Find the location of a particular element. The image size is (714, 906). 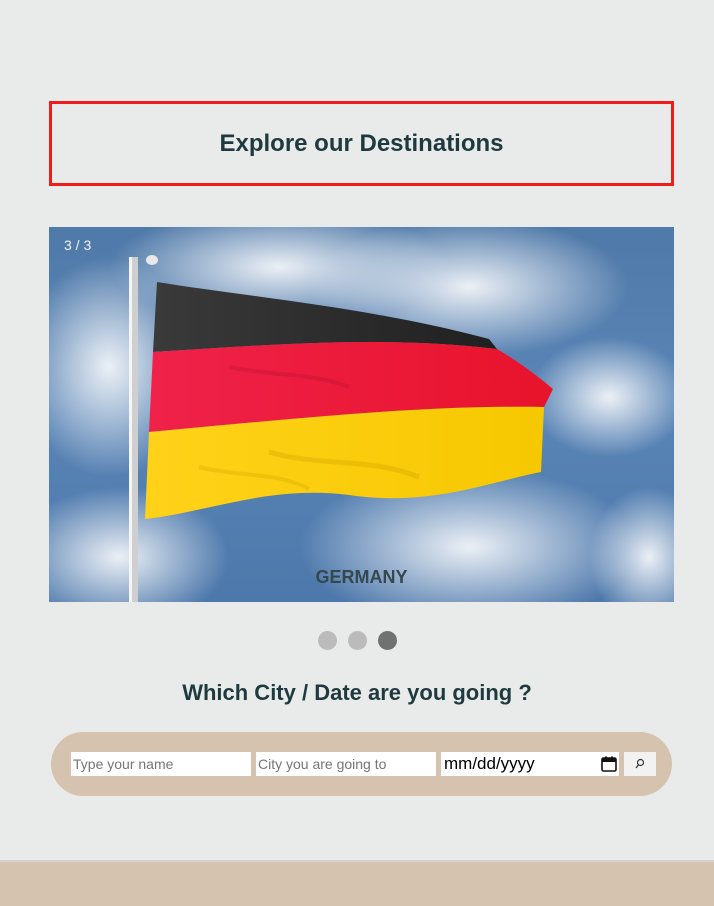

calendar-icon is located at coordinates (609, 764).